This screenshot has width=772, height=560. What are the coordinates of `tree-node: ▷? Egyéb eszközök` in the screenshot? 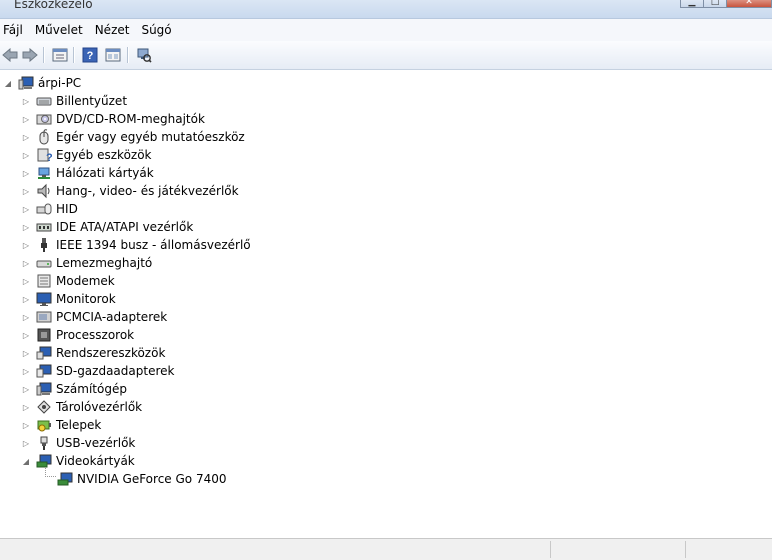 It's located at (87, 155).